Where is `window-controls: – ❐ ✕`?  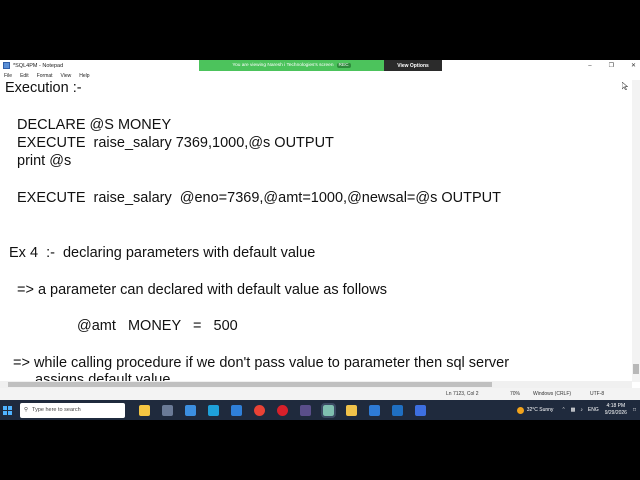 window-controls: – ❐ ✕ is located at coordinates (612, 65).